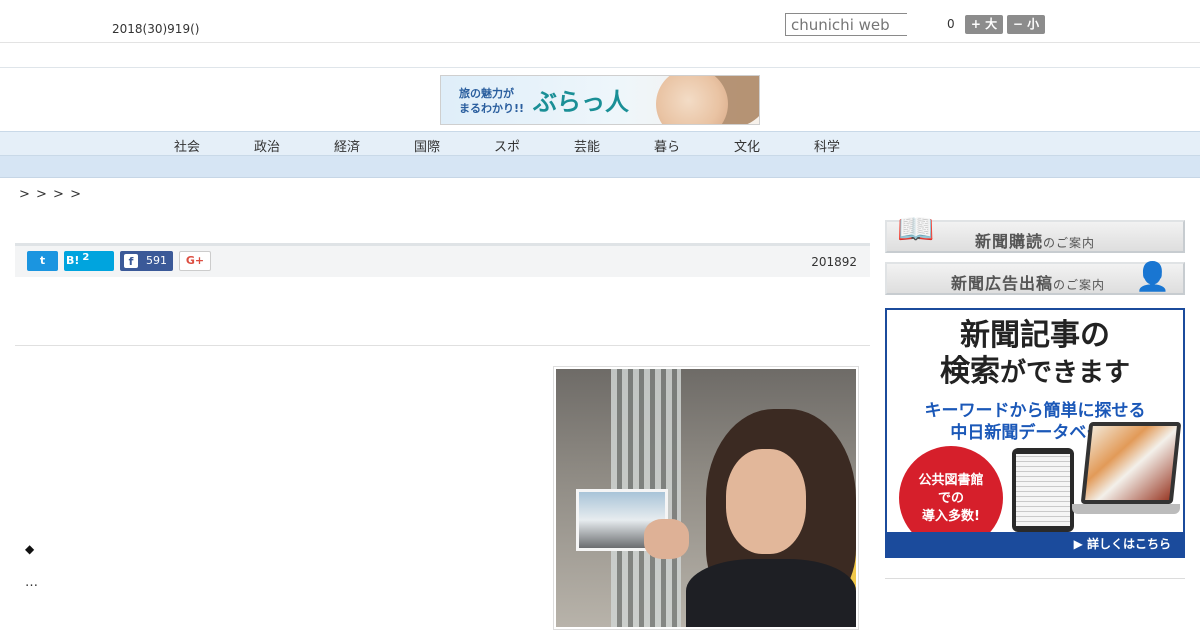 The height and width of the screenshot is (630, 1200). What do you see at coordinates (846, 24) in the screenshot?
I see `search-input` at bounding box center [846, 24].